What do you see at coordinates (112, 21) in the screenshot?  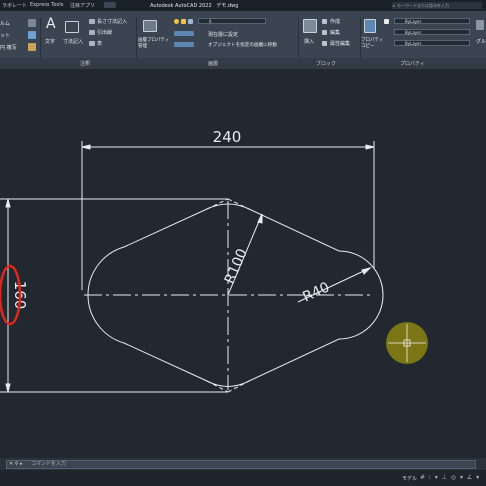 I see `linear-dimension-button: 長さ寸法記入` at bounding box center [112, 21].